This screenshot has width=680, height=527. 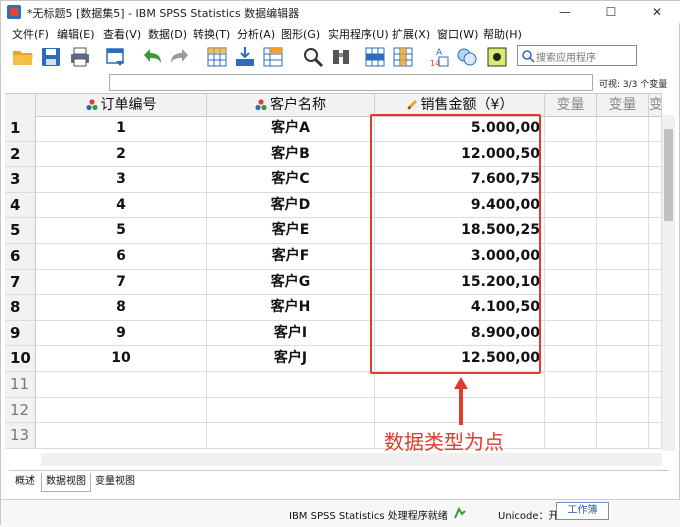 I want to click on table-row: 11, so click(x=333, y=385).